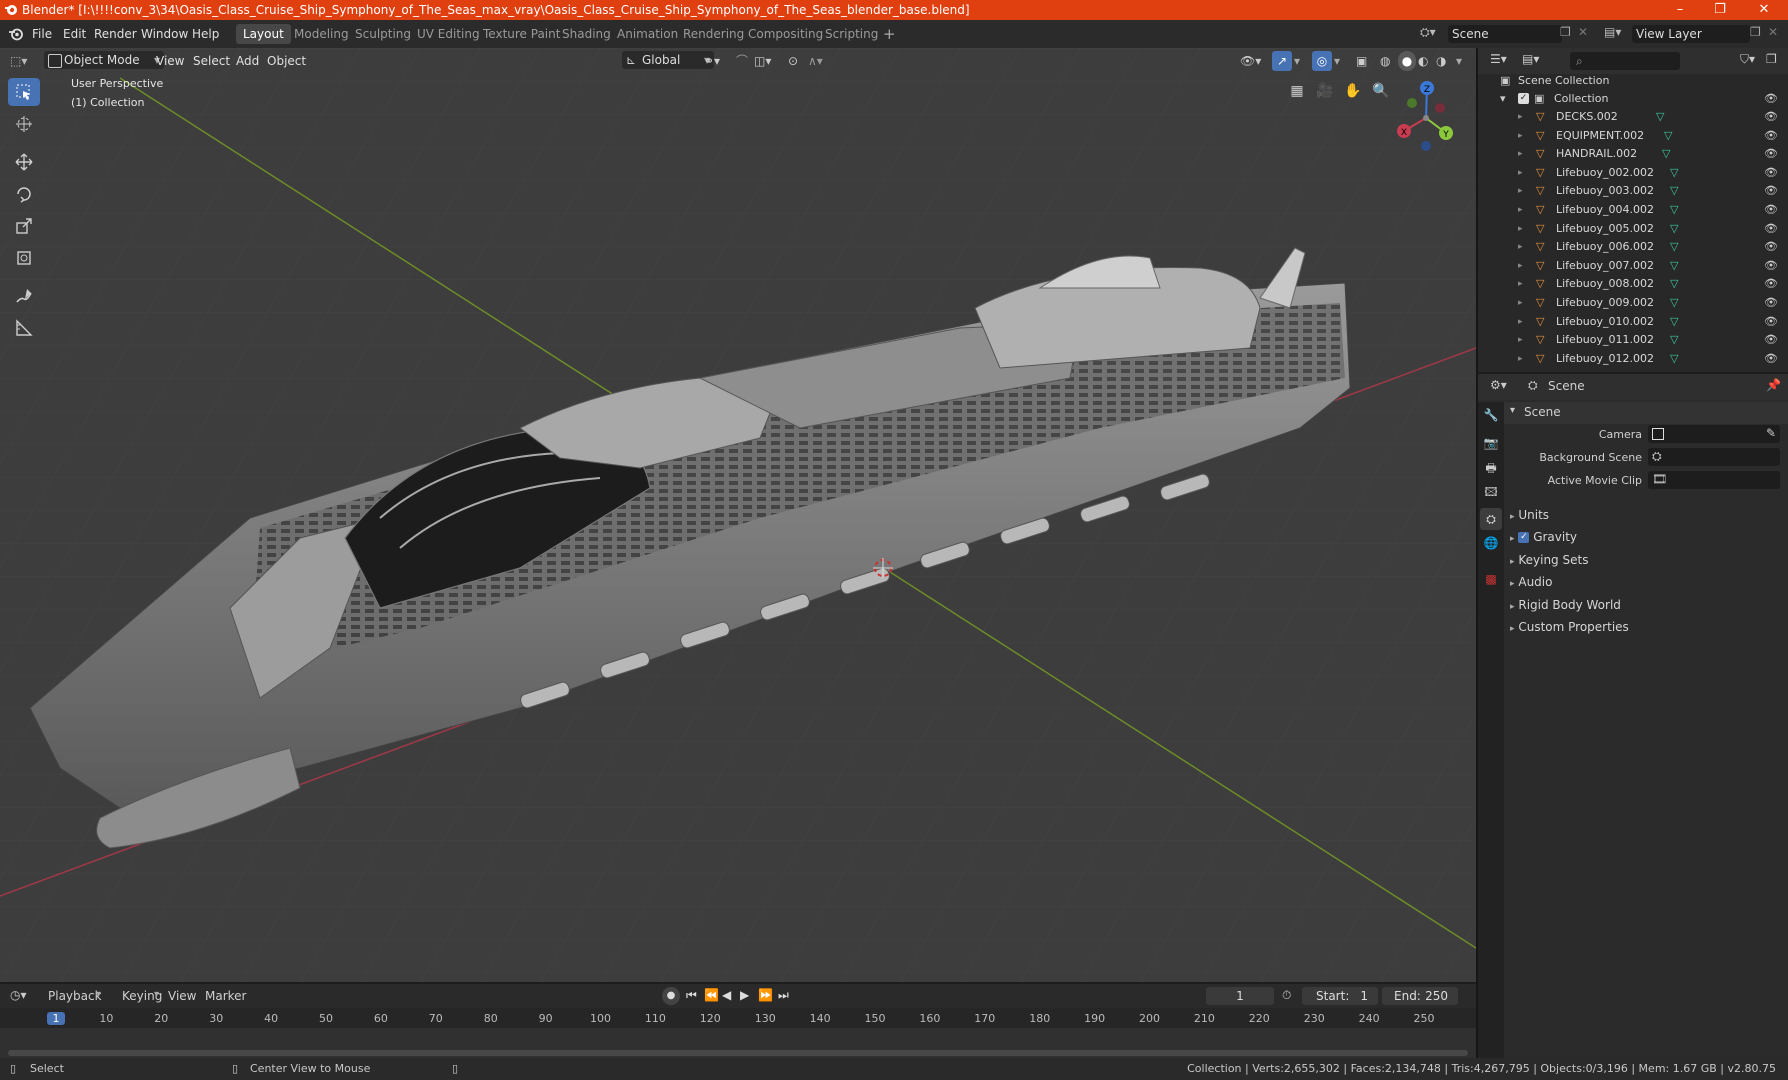 The height and width of the screenshot is (1080, 1788). What do you see at coordinates (586, 34) in the screenshot?
I see `tab-shading: Shading` at bounding box center [586, 34].